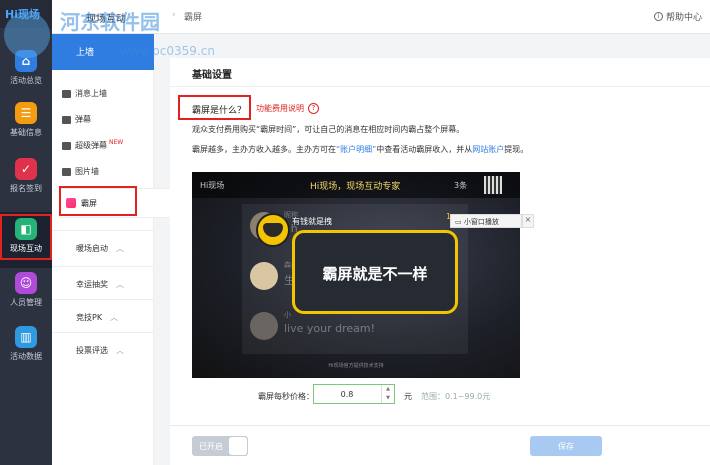 This screenshot has width=710, height=465. Describe the element at coordinates (488, 149) in the screenshot. I see `website-account-link: 网站账户` at that location.